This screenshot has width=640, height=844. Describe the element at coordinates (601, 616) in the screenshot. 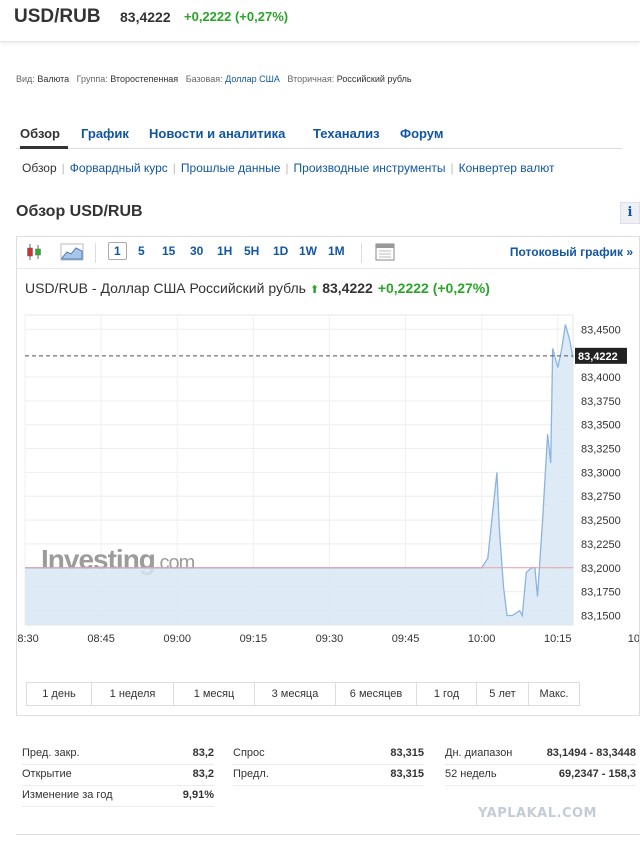

I see `y-tick-label: 83,1500` at that location.